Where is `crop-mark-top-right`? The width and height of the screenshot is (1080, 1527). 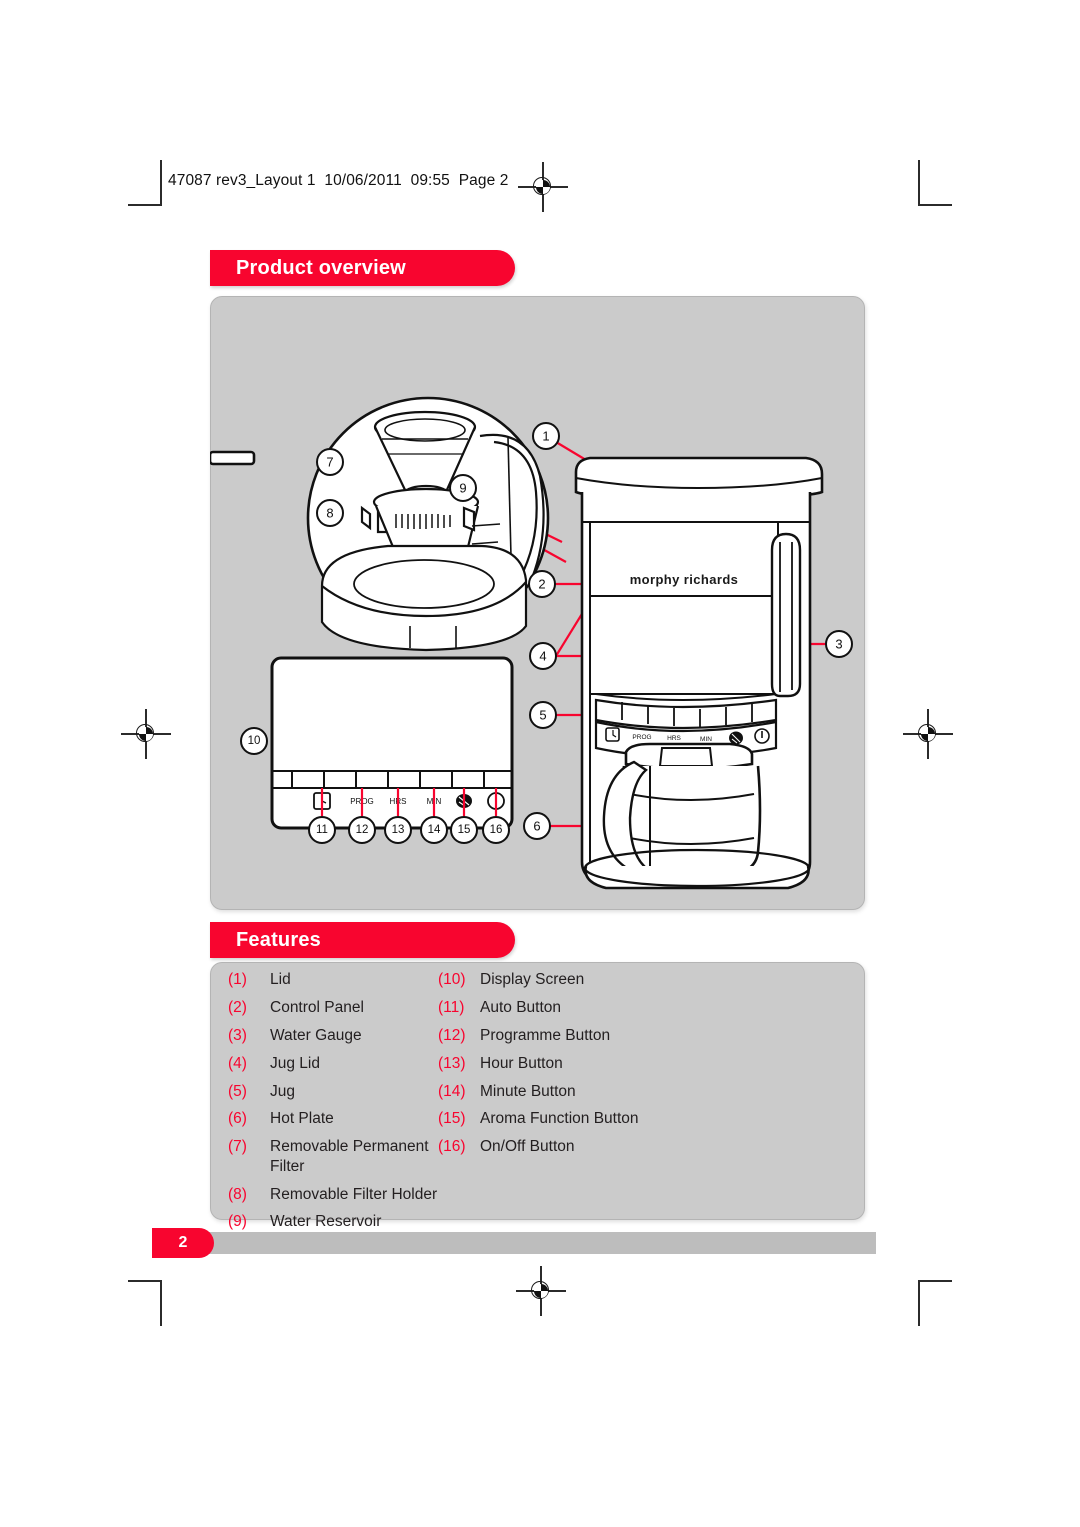
crop-mark-top-right is located at coordinates (929, 183).